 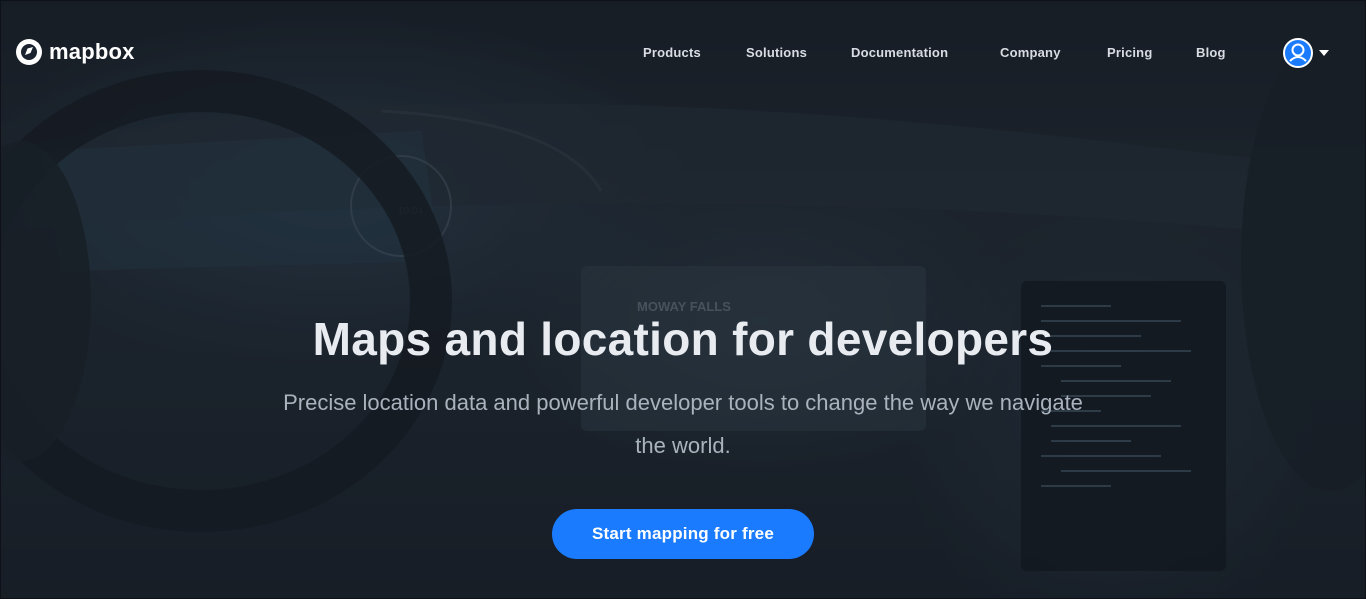 What do you see at coordinates (1211, 52) in the screenshot?
I see `nav-item-blog: Blog` at bounding box center [1211, 52].